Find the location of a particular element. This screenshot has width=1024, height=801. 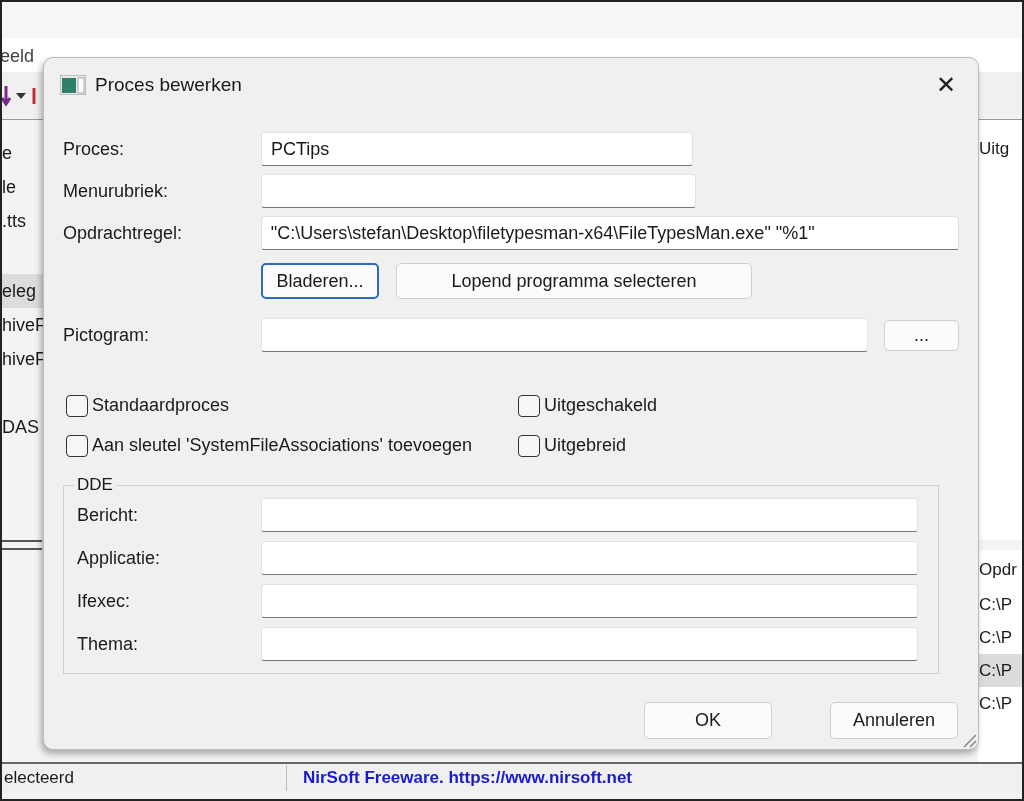

arrow-down-icon is located at coordinates (15, 95).